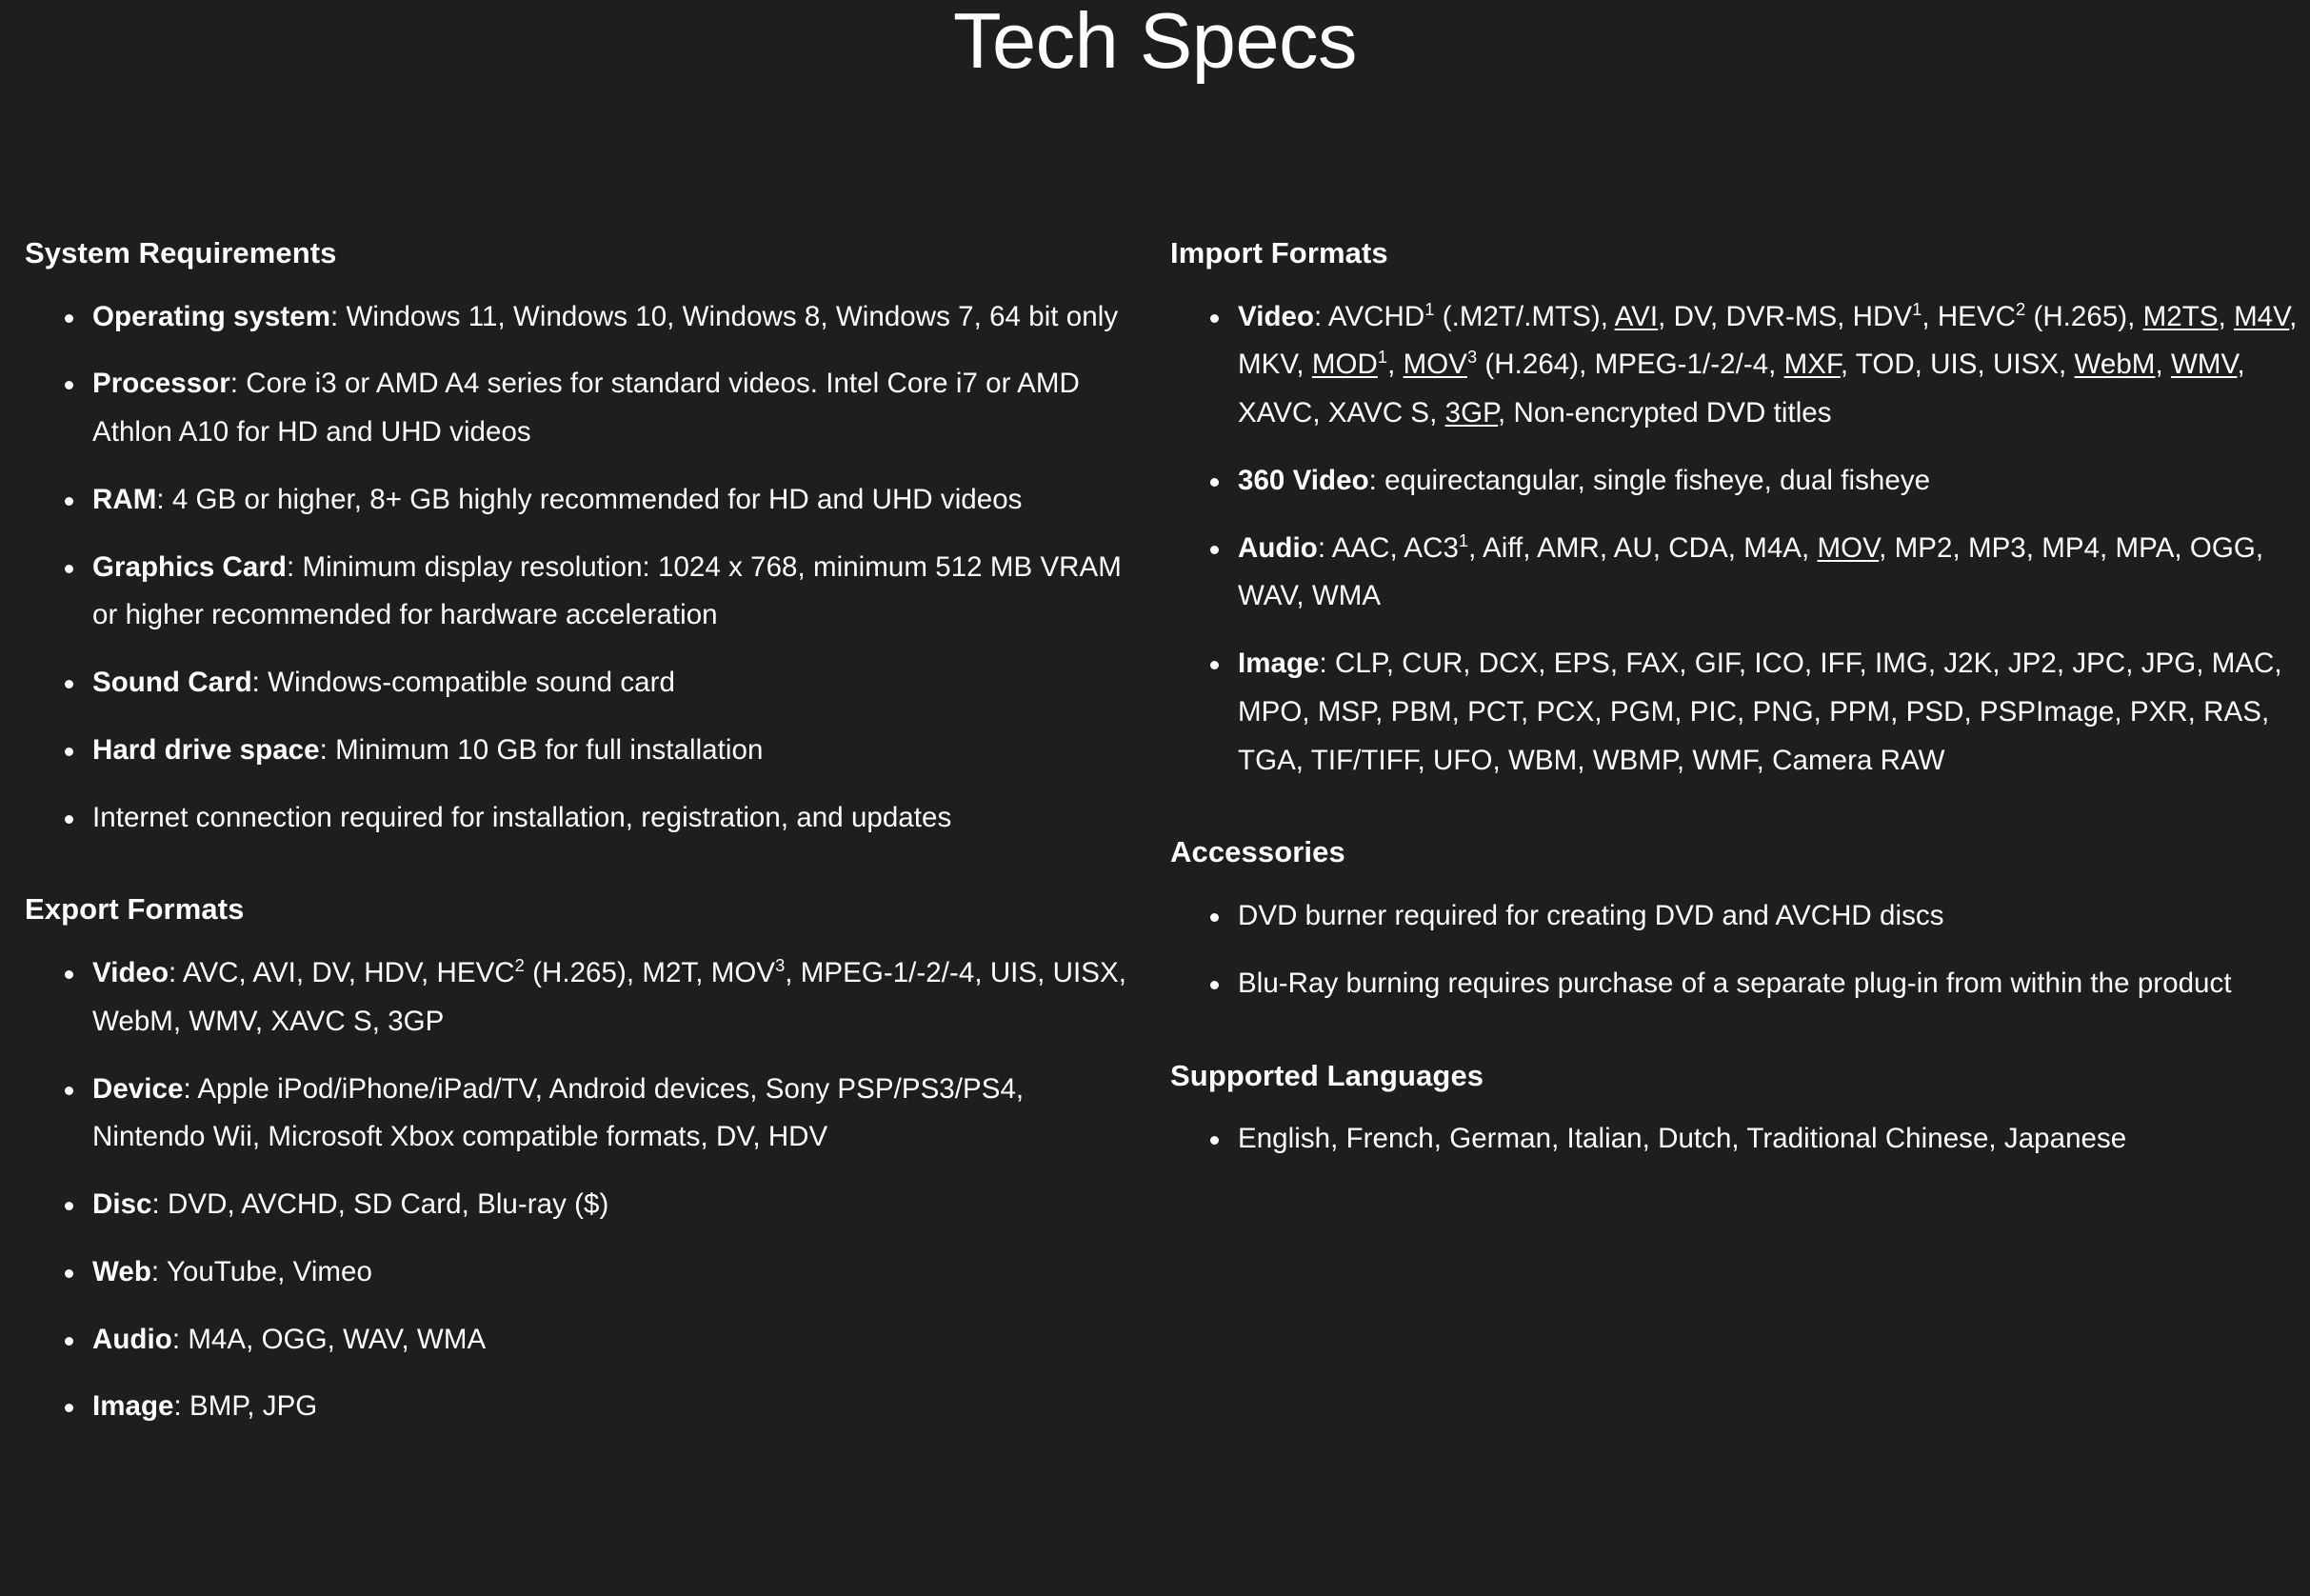 Image resolution: width=2310 pixels, height=1596 pixels. Describe the element at coordinates (583, 1340) in the screenshot. I see `list-item: Audio: M4A, OGG, WAV, WMA` at that location.